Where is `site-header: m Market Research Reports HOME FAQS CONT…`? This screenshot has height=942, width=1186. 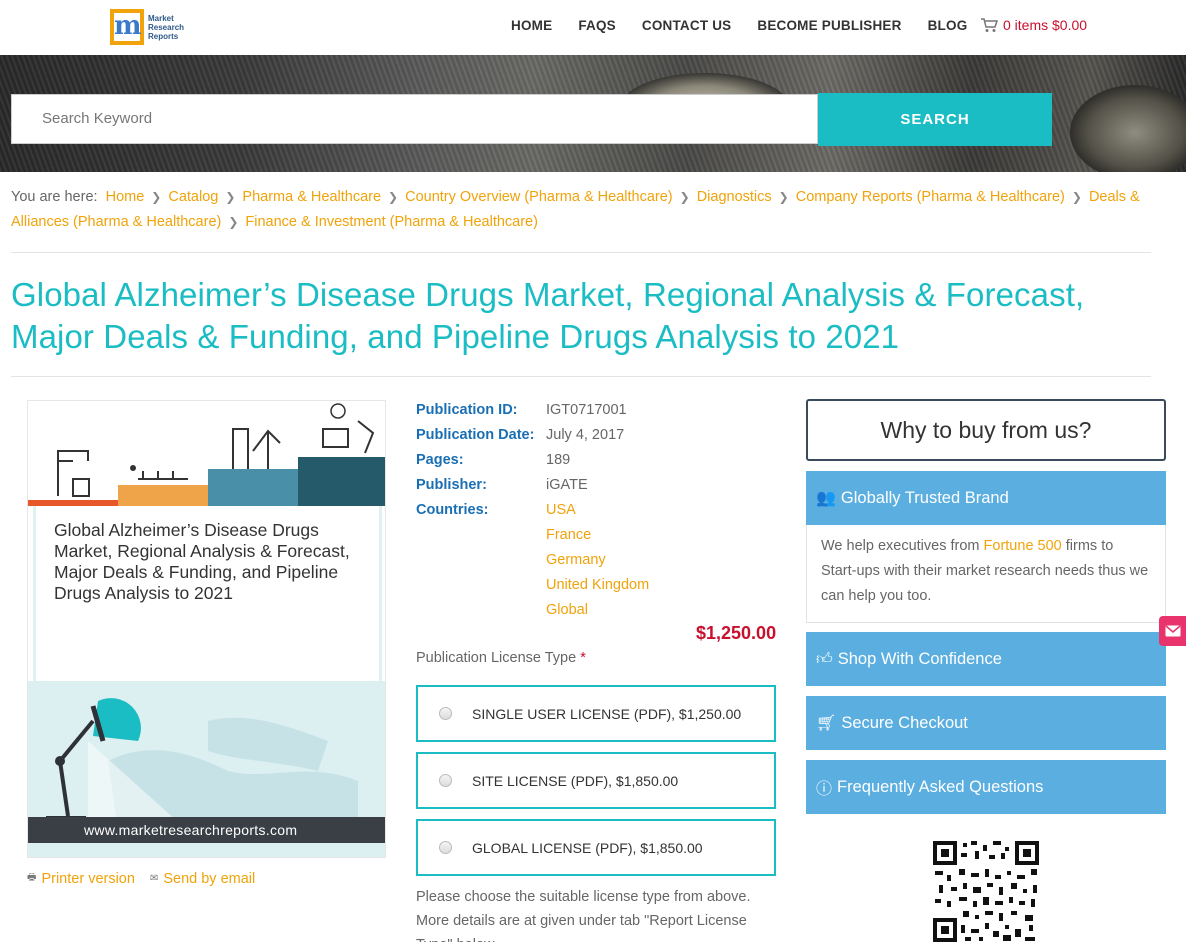
site-header: m Market Research Reports HOME FAQS CONT… is located at coordinates (593, 27).